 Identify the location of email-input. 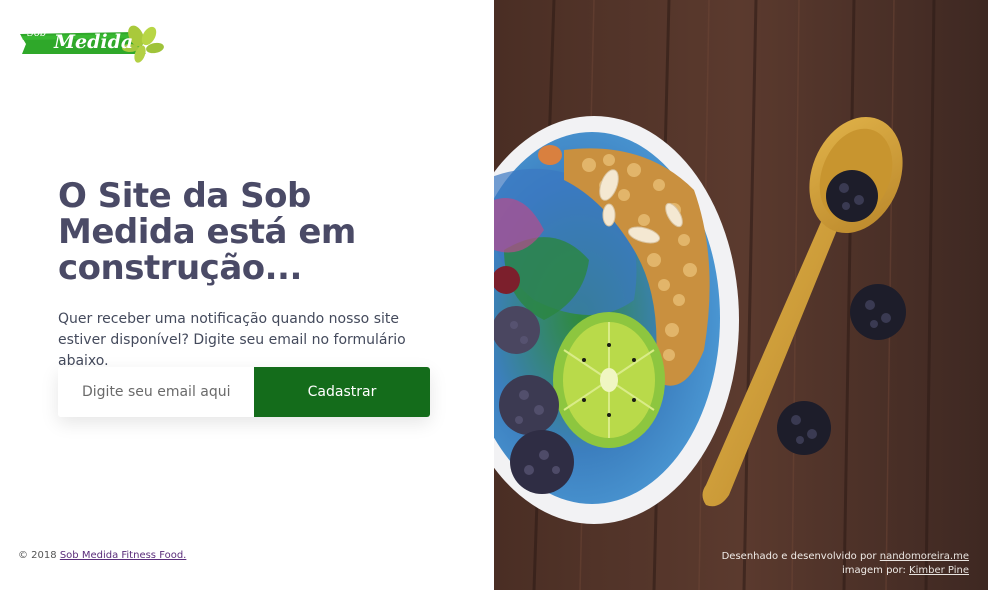
(156, 392).